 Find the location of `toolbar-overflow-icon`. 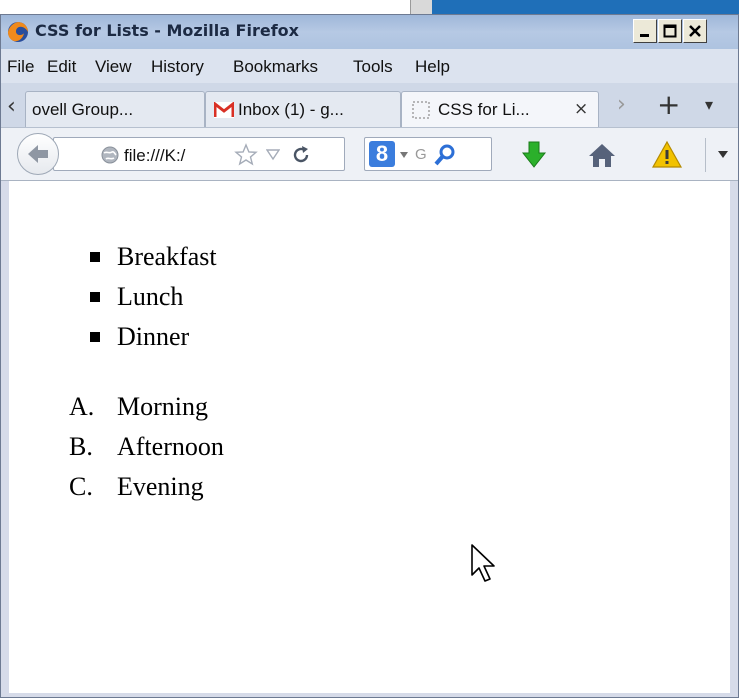

toolbar-overflow-icon is located at coordinates (723, 155).